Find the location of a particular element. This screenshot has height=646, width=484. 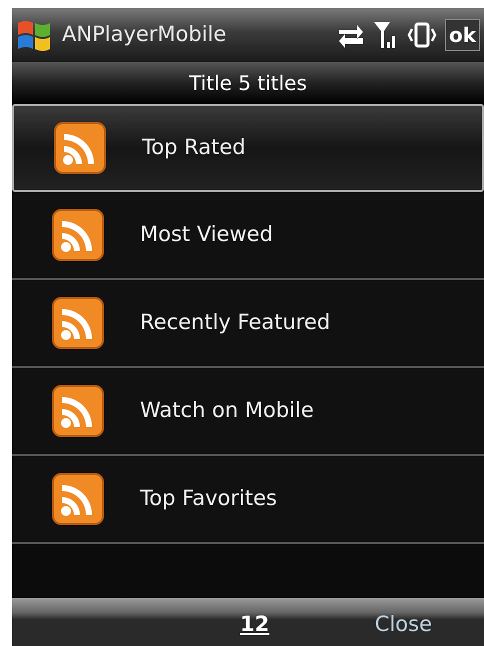

feed-list-item: Top Rated is located at coordinates (248, 148).